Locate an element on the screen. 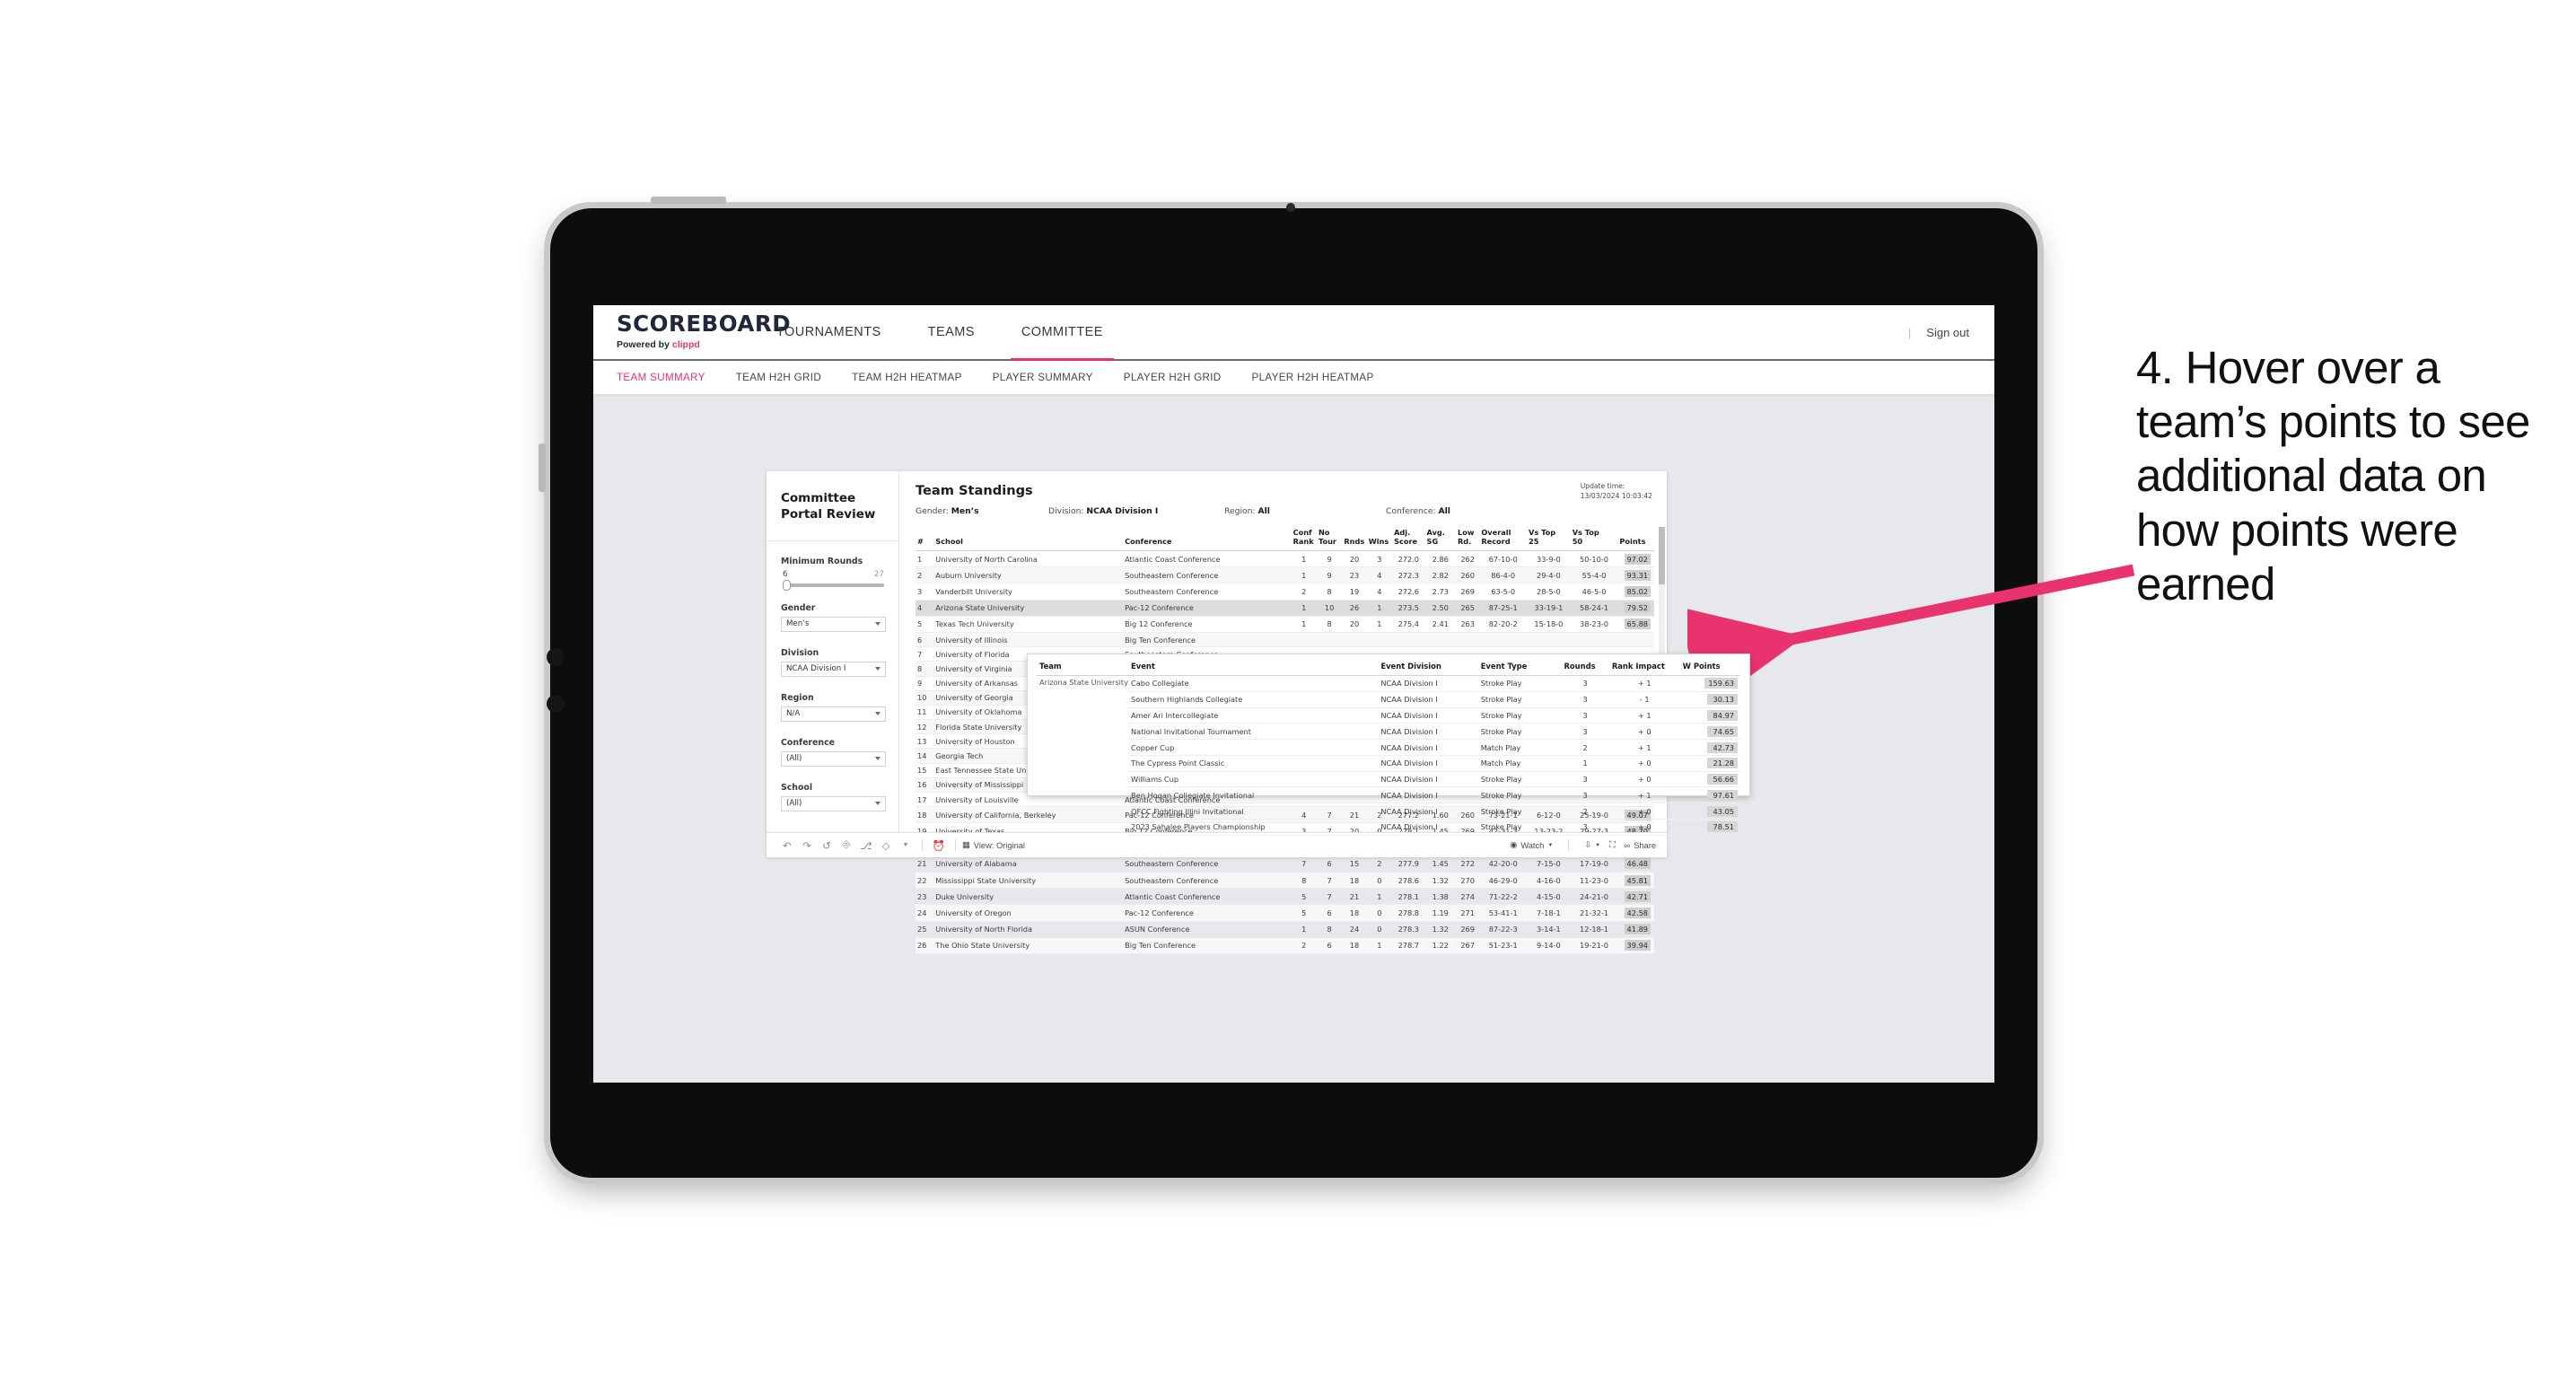  clock-icon: ⏰ is located at coordinates (939, 845).